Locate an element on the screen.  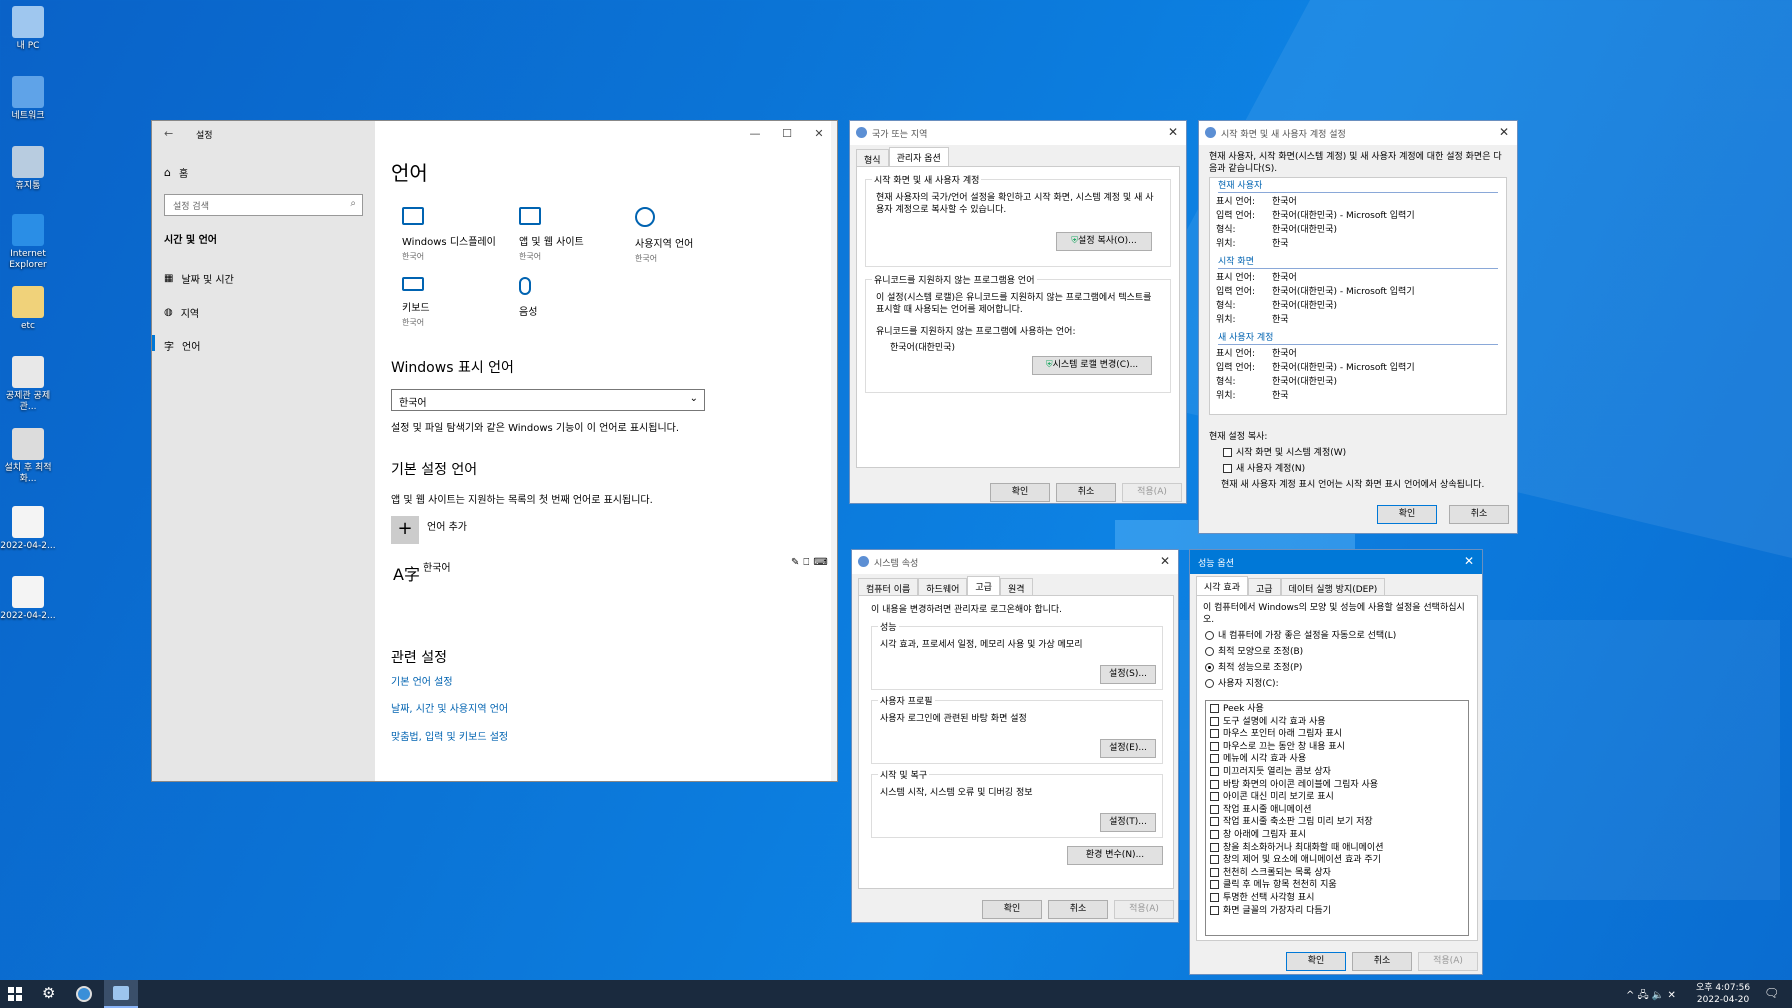
radio-option: 사용자 지정(C): is located at coordinates (1242, 684).